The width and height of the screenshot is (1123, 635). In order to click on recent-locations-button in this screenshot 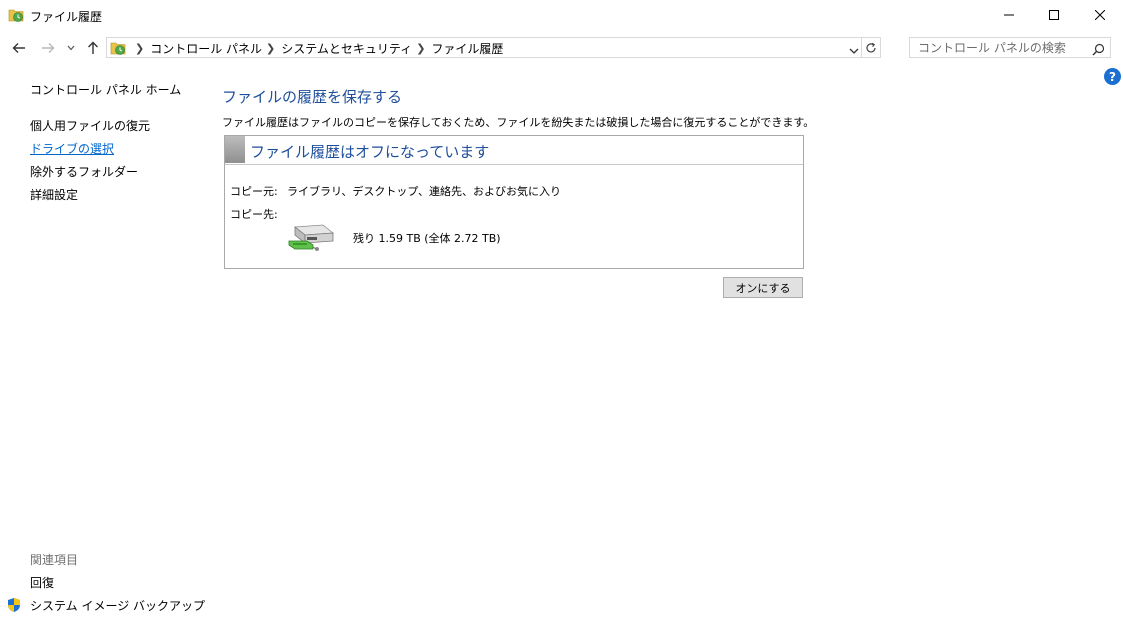, I will do `click(71, 48)`.